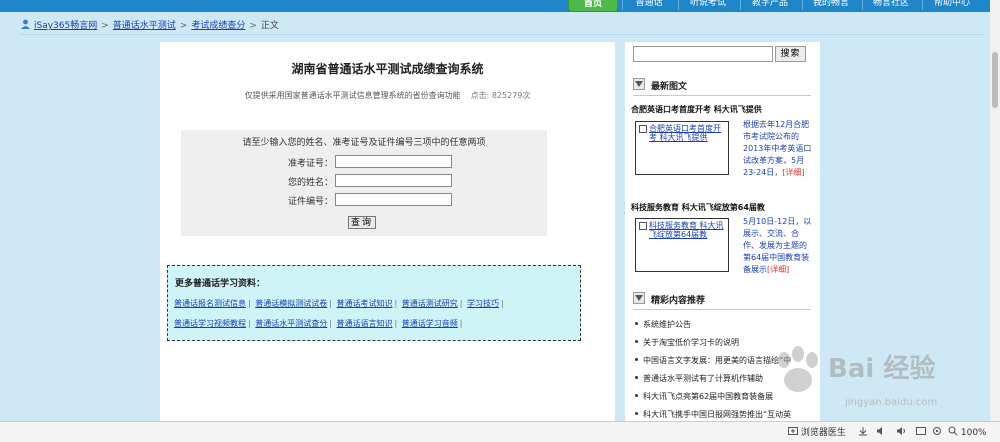  What do you see at coordinates (210, 303) in the screenshot?
I see `resource-link: 普通话报名测试信息` at bounding box center [210, 303].